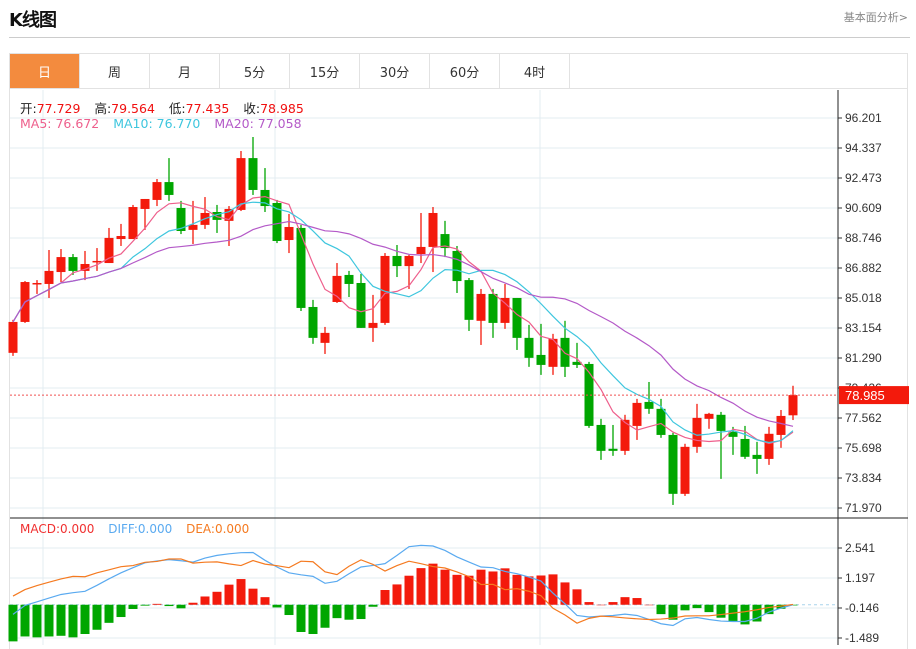 This screenshot has width=916, height=649. What do you see at coordinates (863, 238) in the screenshot?
I see `price-tick-label: 88.746` at bounding box center [863, 238].